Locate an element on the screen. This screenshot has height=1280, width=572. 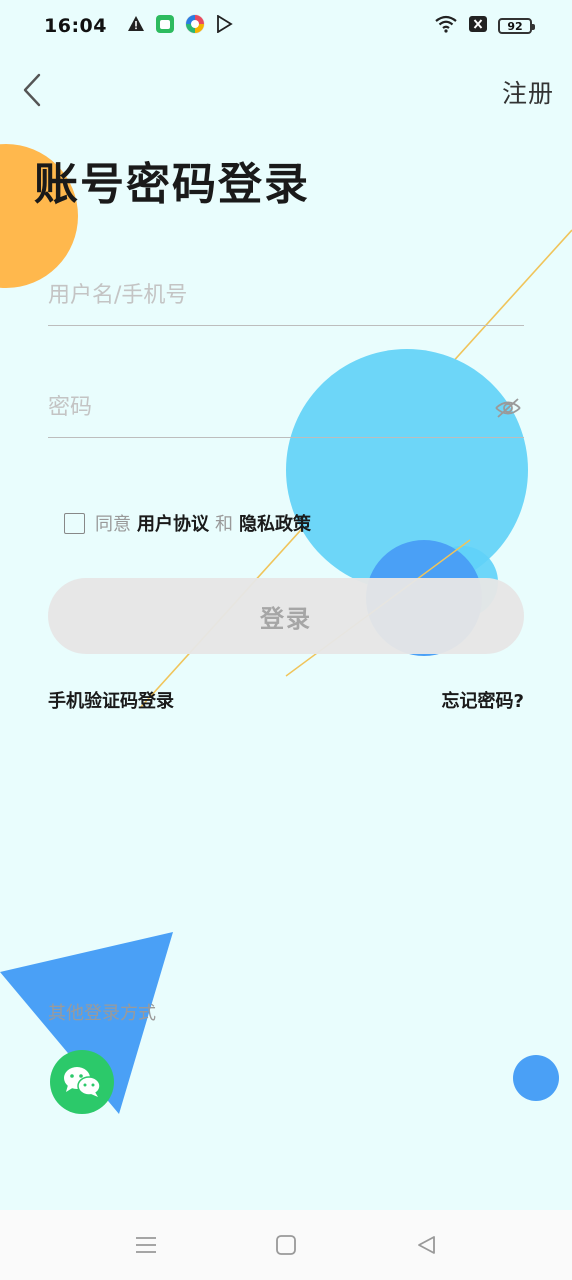
agree-prefix: 同意 is located at coordinates (113, 524).